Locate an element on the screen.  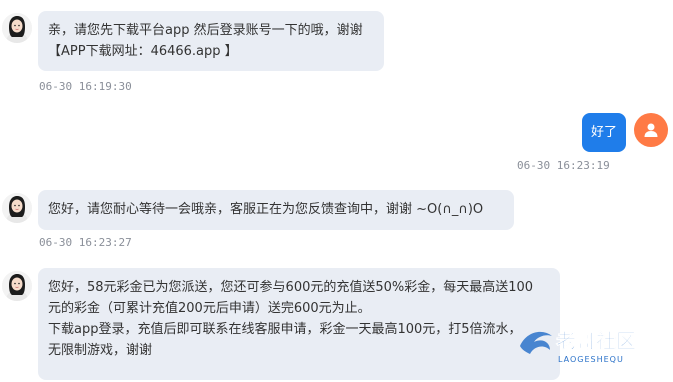
user-message-bubble: 好了 is located at coordinates (604, 132).